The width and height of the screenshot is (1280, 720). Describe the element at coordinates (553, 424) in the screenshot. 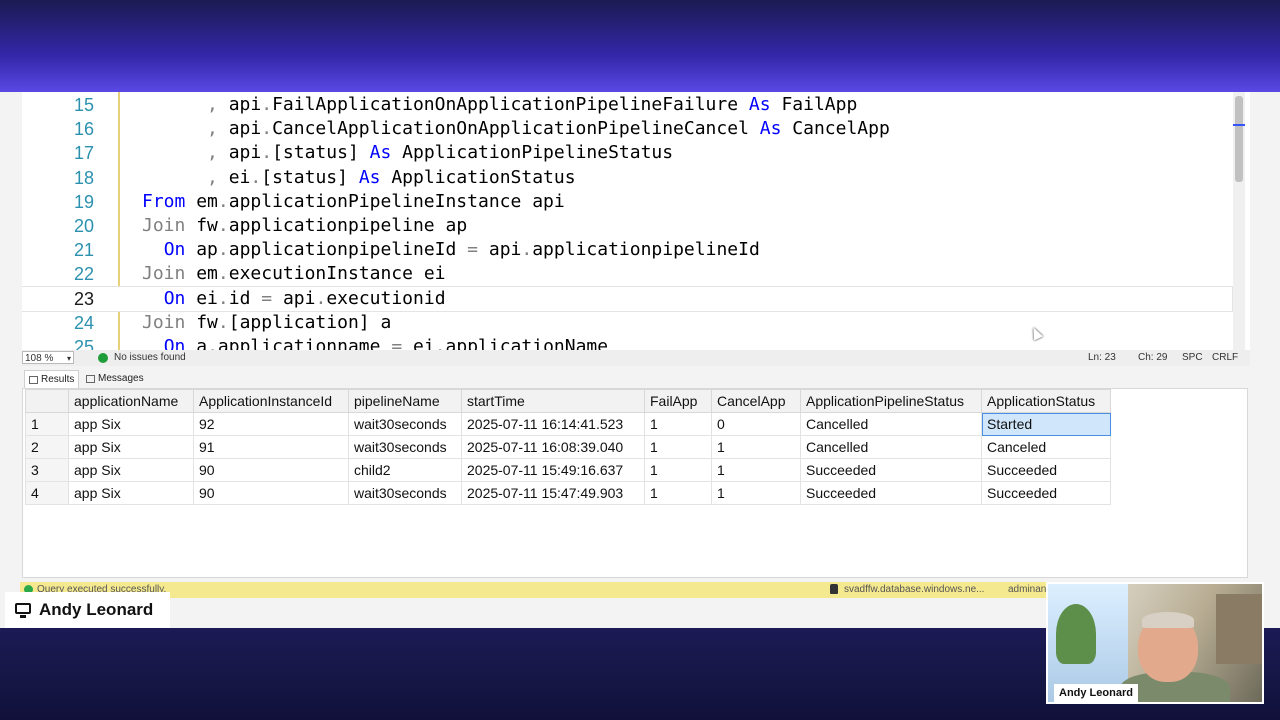

I see `table-cell: 2025-07-11 16:14:41.523` at that location.